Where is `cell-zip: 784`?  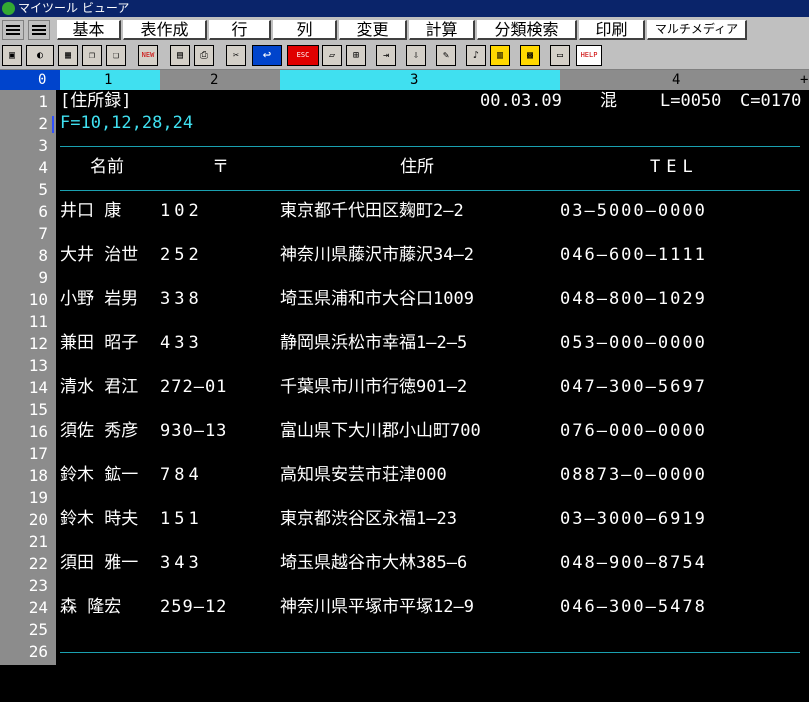
cell-zip: 784 is located at coordinates (181, 475).